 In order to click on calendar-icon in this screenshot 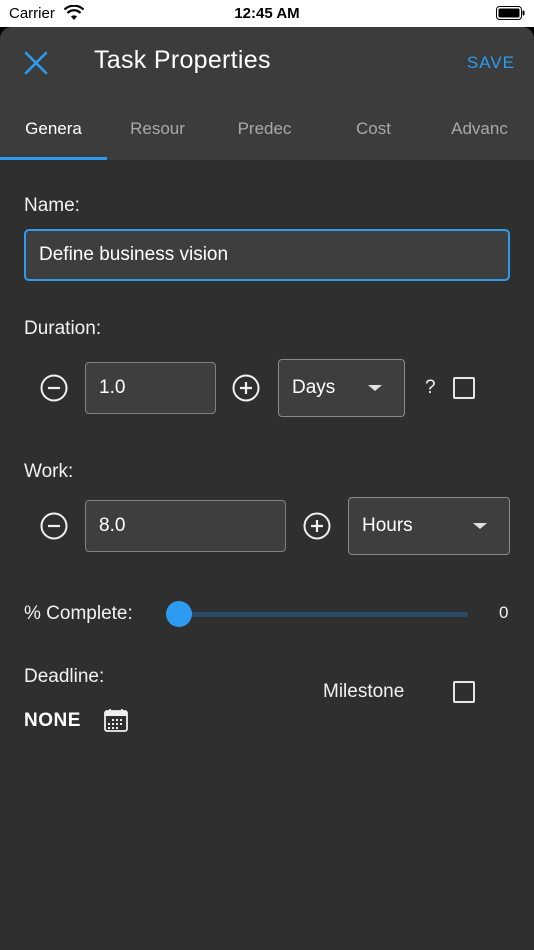, I will do `click(116, 721)`.